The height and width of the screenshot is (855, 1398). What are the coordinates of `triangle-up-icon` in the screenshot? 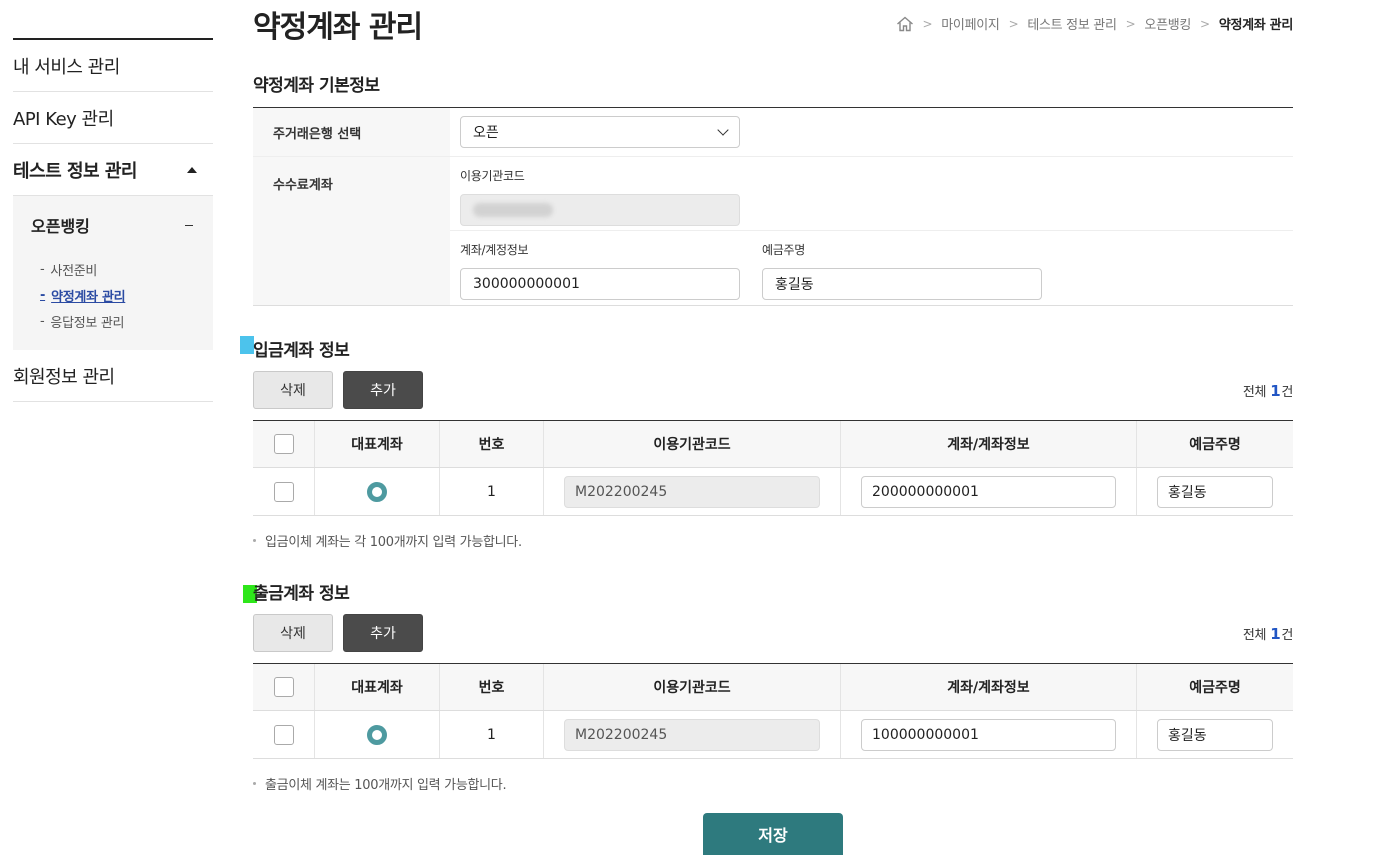 It's located at (192, 169).